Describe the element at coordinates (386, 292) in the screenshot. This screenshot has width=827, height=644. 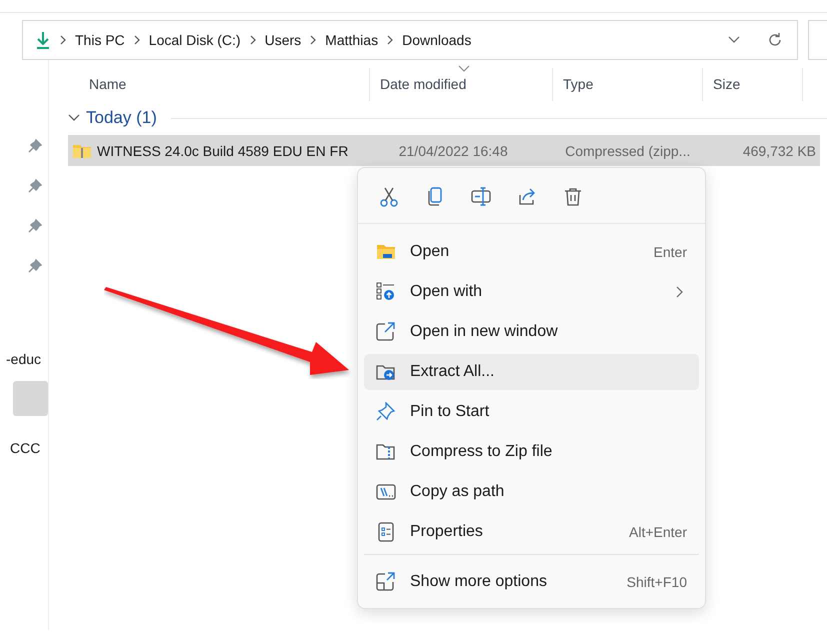
I see `open-with-icon` at that location.